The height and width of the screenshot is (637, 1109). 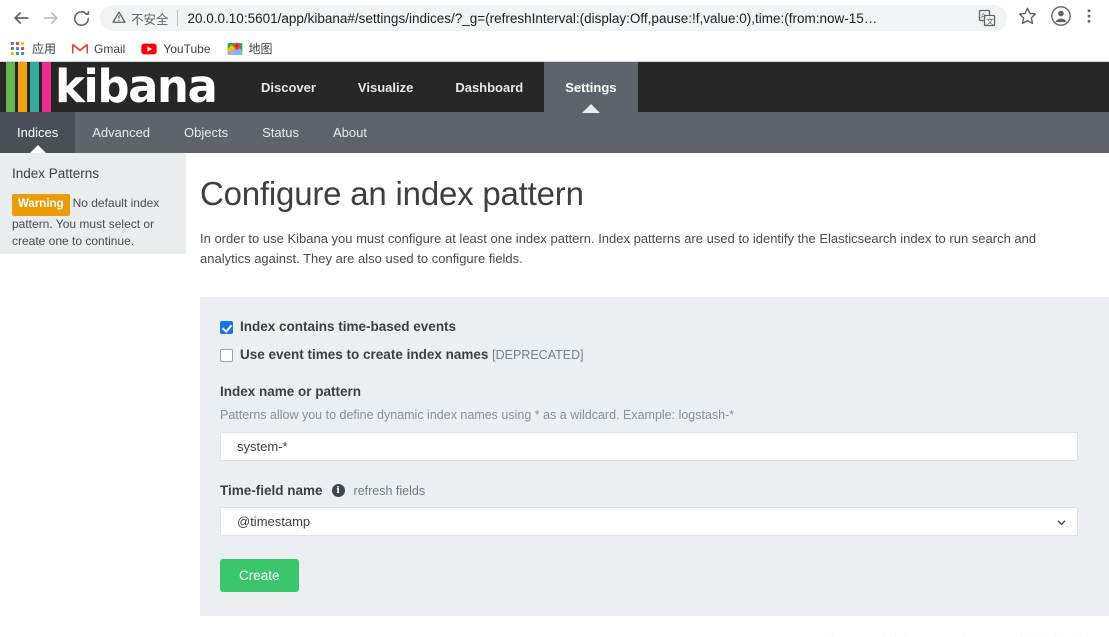 What do you see at coordinates (649, 446) in the screenshot?
I see `index-pattern-input: system-*` at bounding box center [649, 446].